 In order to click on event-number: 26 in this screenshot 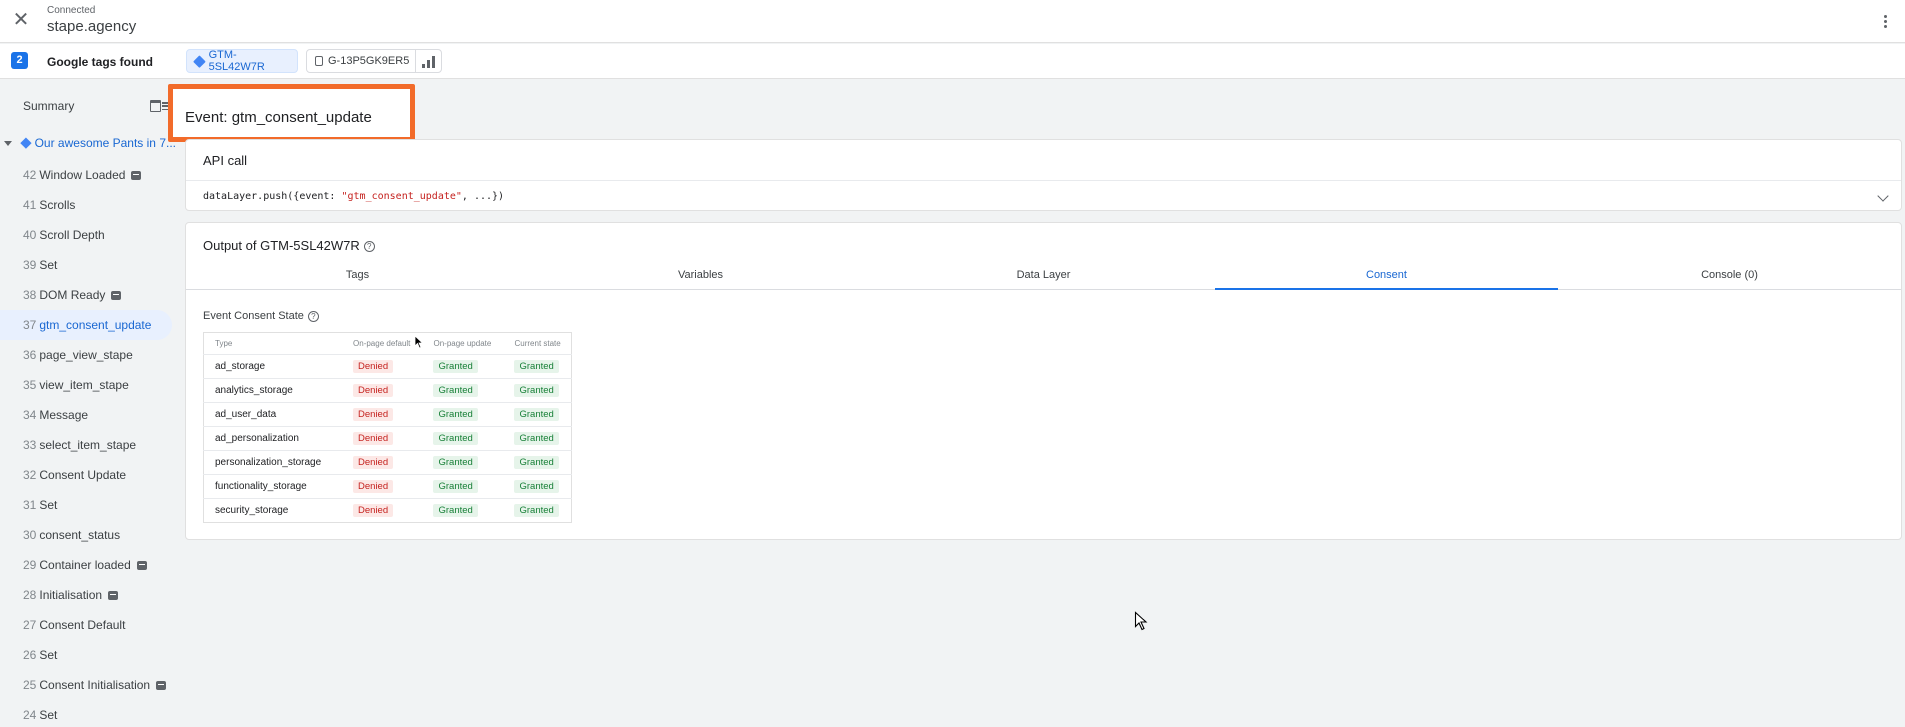, I will do `click(30, 655)`.